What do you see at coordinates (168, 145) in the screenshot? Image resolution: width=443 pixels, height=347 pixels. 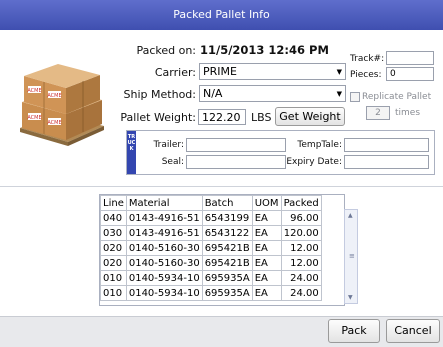 I see `trailer-label: Trailer:` at bounding box center [168, 145].